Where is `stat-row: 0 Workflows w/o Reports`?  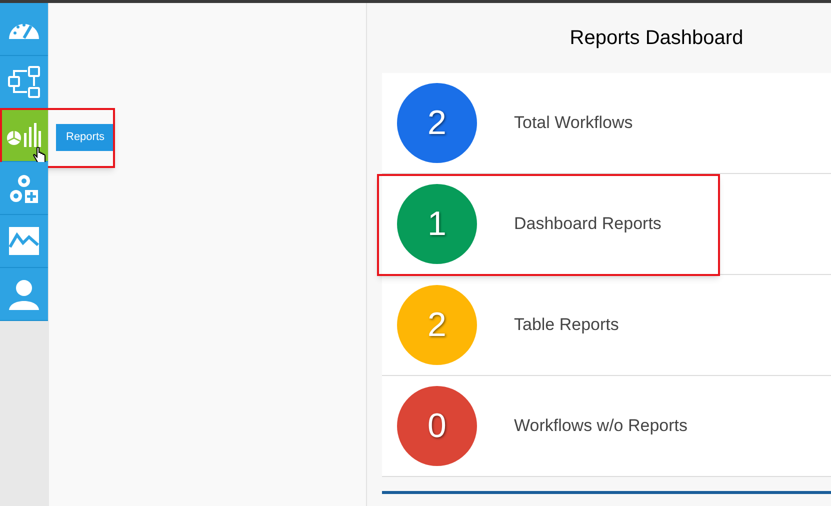 stat-row: 0 Workflows w/o Reports is located at coordinates (606, 426).